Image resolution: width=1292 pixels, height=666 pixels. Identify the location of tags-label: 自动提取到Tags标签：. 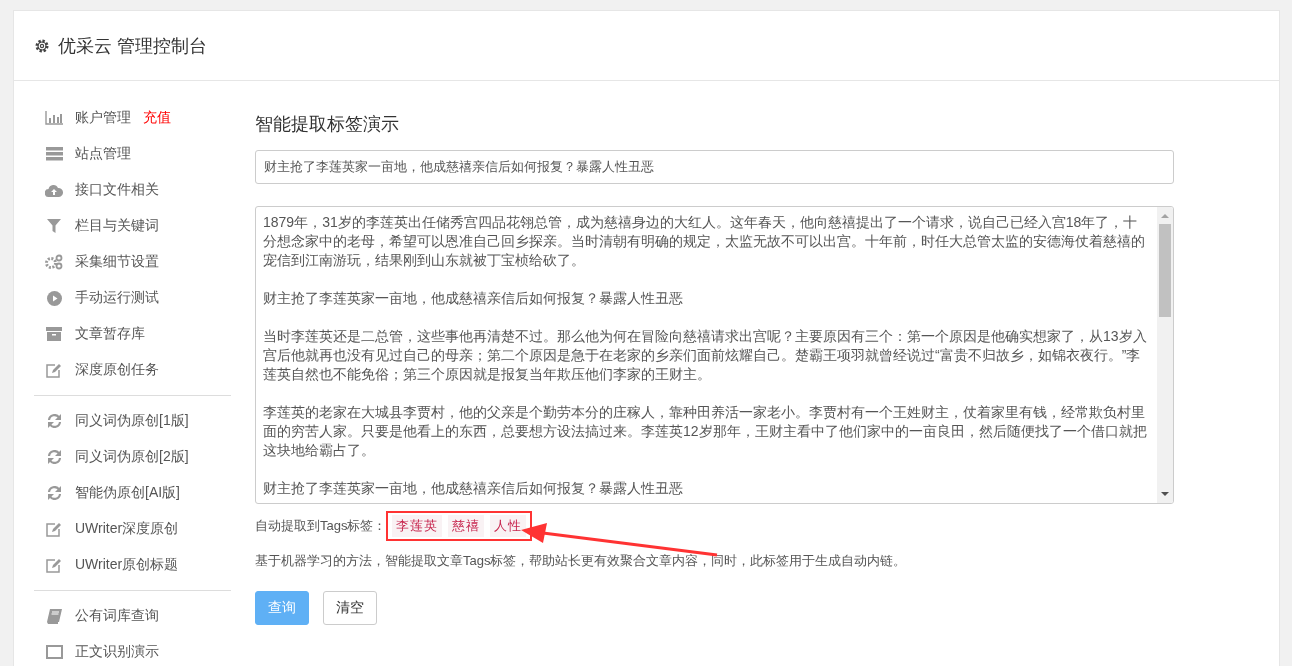
(321, 526).